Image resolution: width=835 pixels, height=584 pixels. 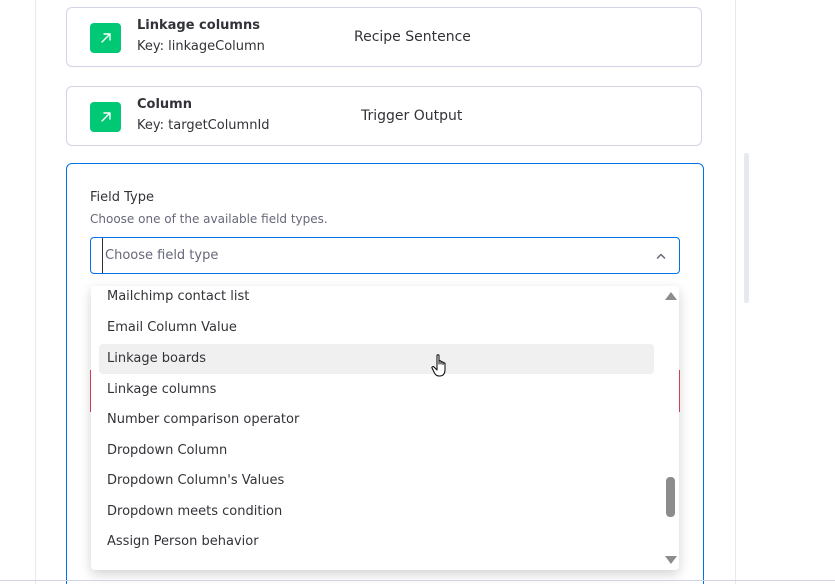 I want to click on dropdown-option: Mailchimp contact list, so click(x=376, y=299).